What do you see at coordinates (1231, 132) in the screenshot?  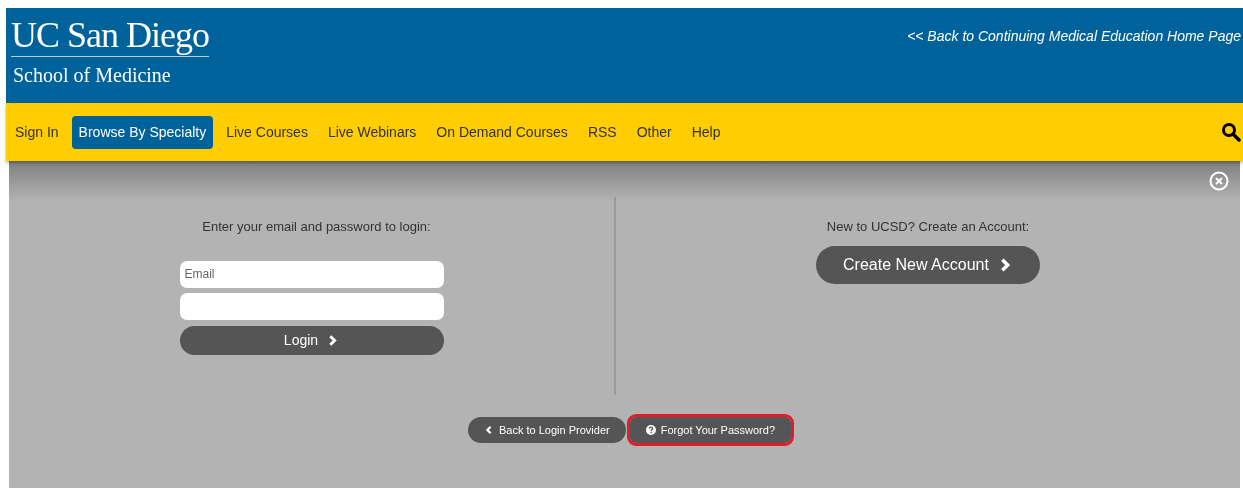 I see `search-icon` at bounding box center [1231, 132].